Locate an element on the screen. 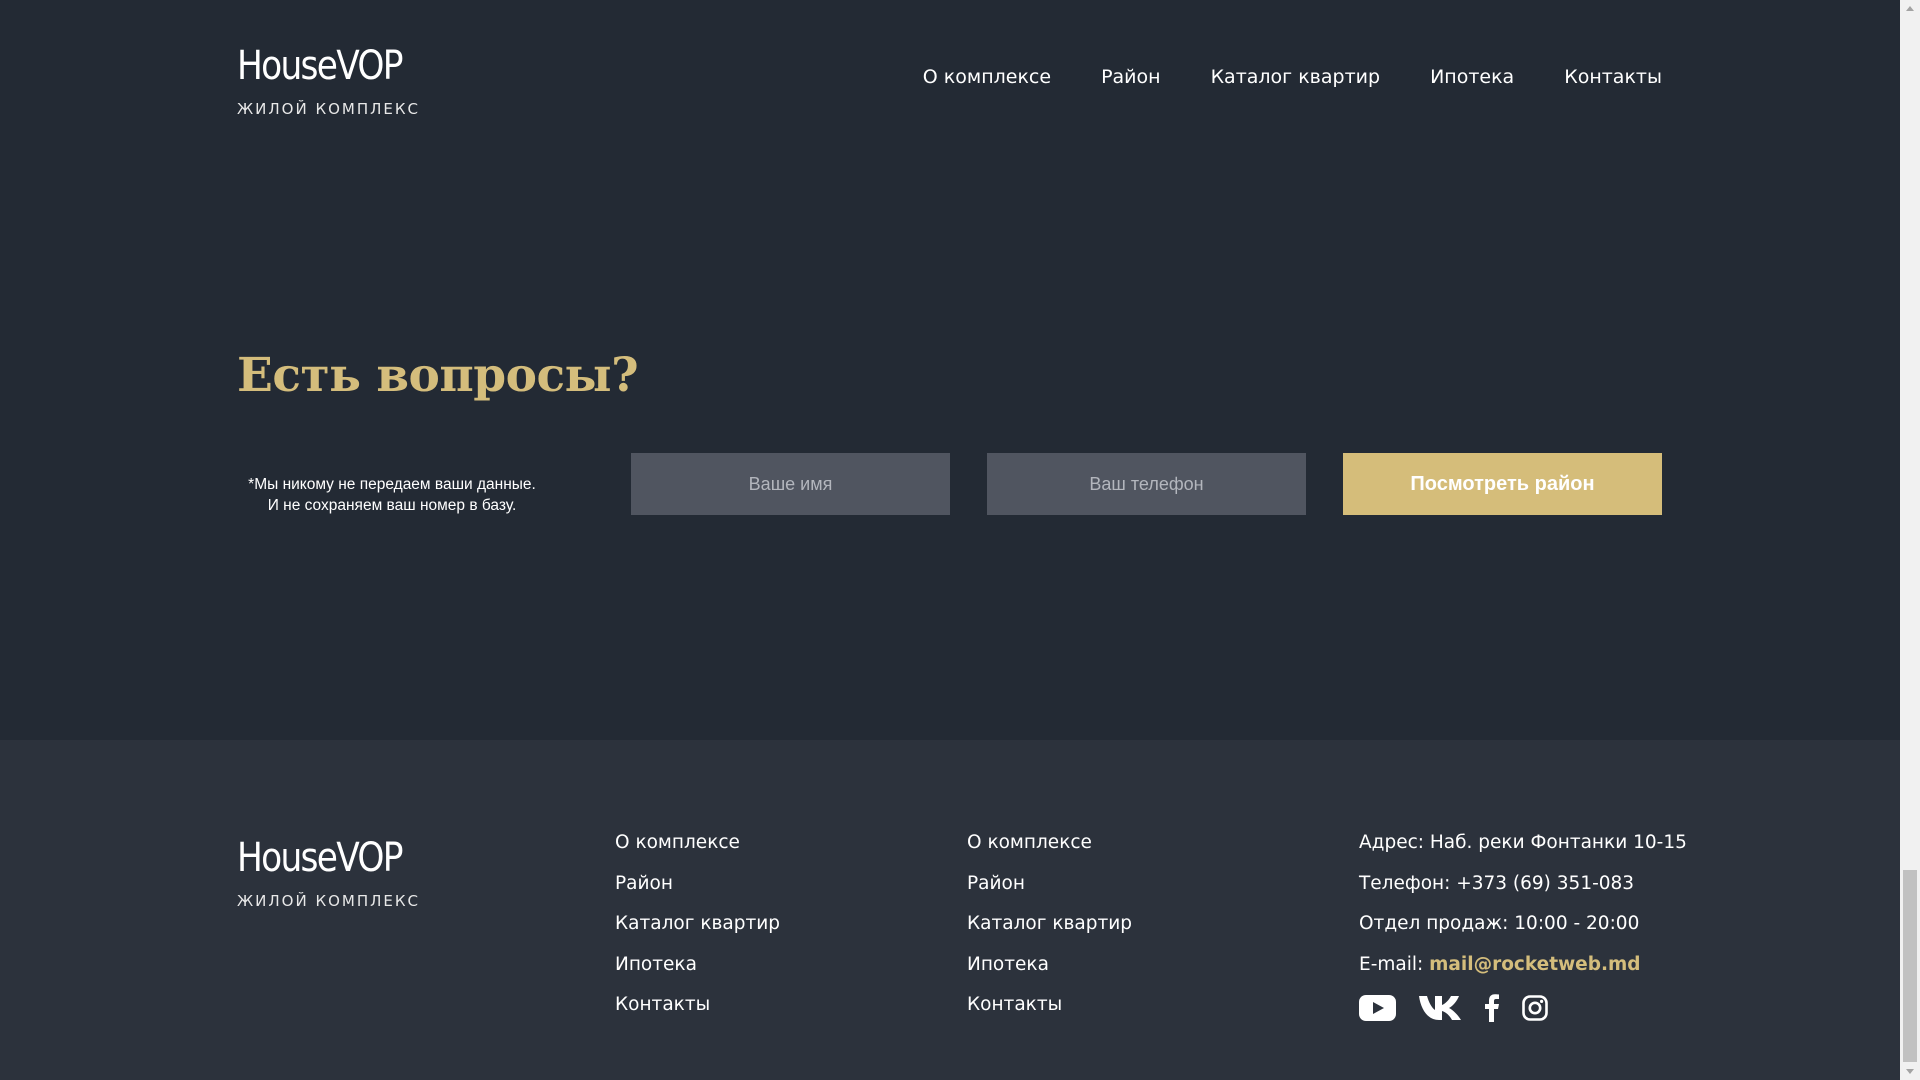 Image resolution: width=1920 pixels, height=1080 pixels. footer-link-about-2: О комплексе is located at coordinates (1029, 842).